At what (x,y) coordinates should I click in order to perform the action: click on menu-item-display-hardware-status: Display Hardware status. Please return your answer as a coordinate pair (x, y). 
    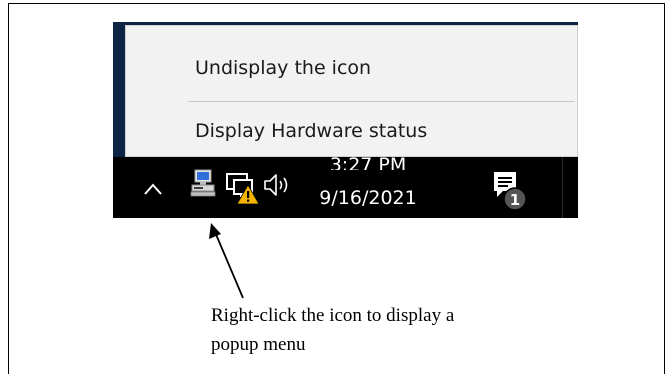
    Looking at the image, I should click on (351, 131).